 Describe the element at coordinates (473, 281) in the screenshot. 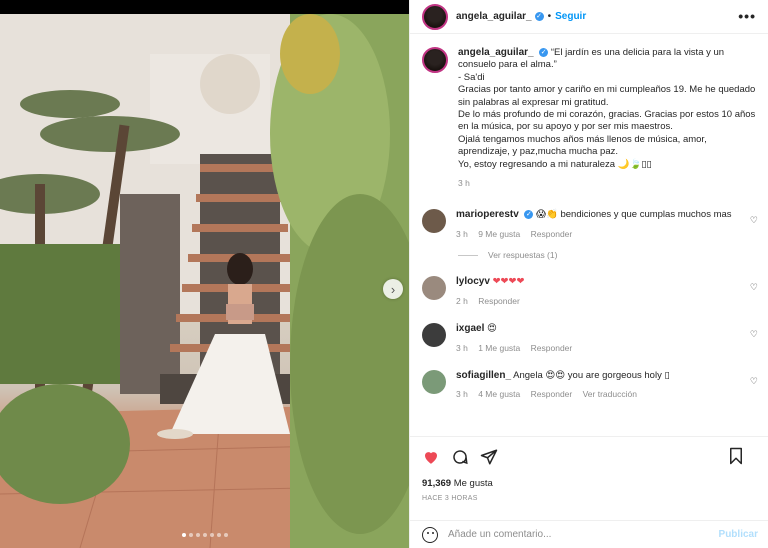

I see `comment-username: lylocyv` at that location.